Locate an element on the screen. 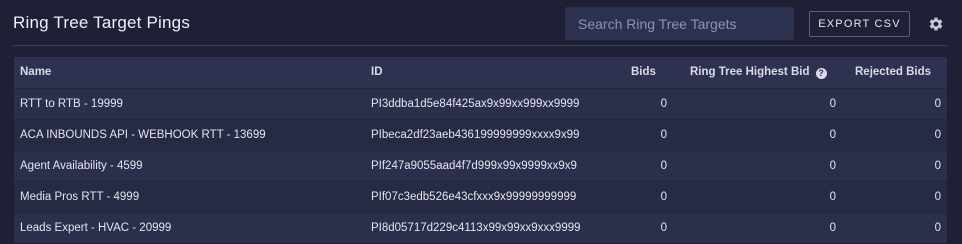  column-header-id: ID is located at coordinates (377, 72).